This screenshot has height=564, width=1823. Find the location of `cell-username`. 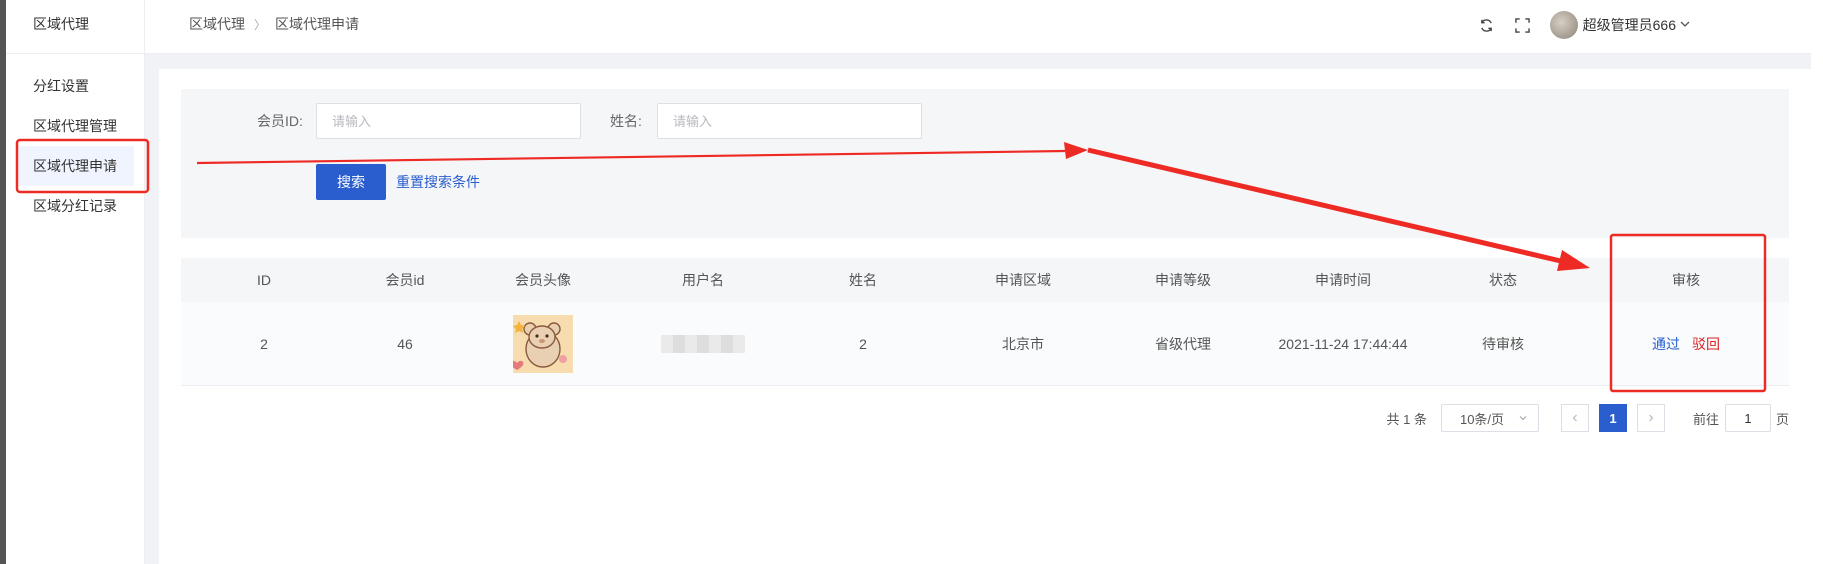

cell-username is located at coordinates (703, 343).